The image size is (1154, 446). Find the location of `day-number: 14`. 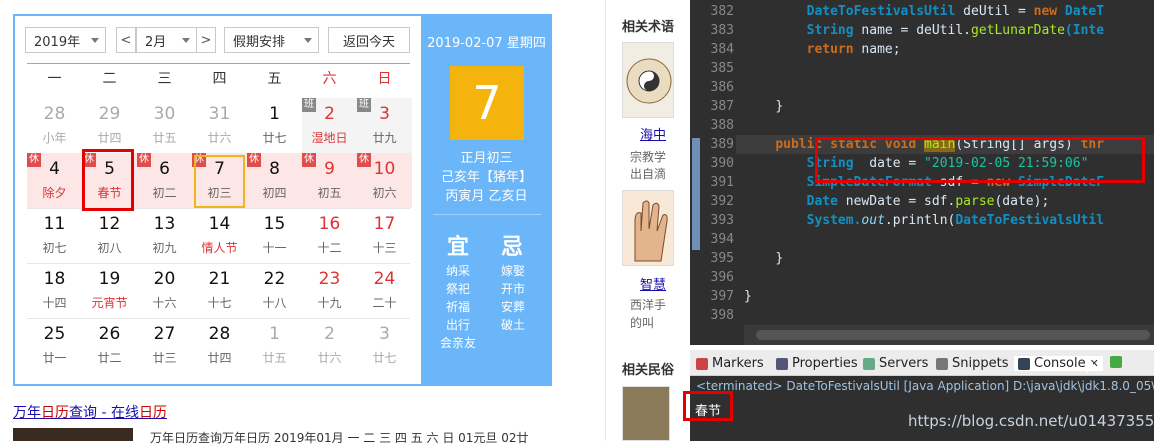

day-number: 14 is located at coordinates (219, 224).